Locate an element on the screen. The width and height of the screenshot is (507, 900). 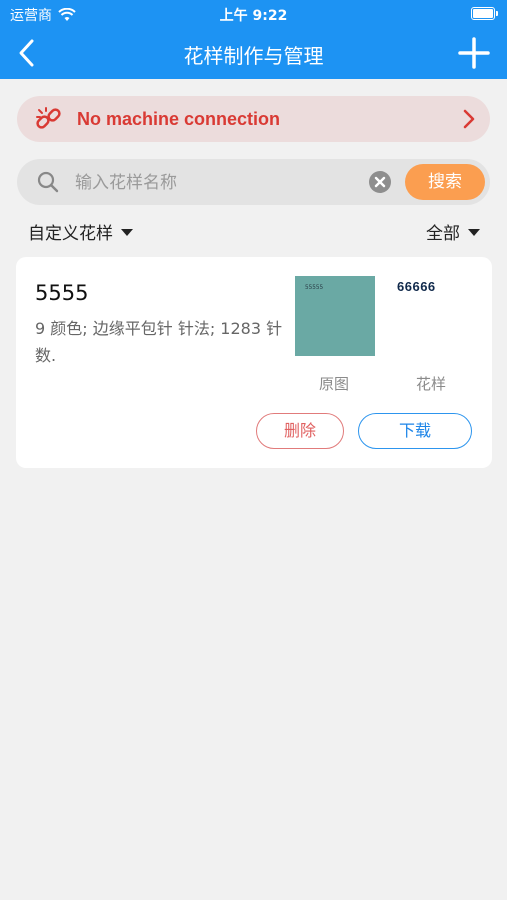
clear-search-button is located at coordinates (380, 182).